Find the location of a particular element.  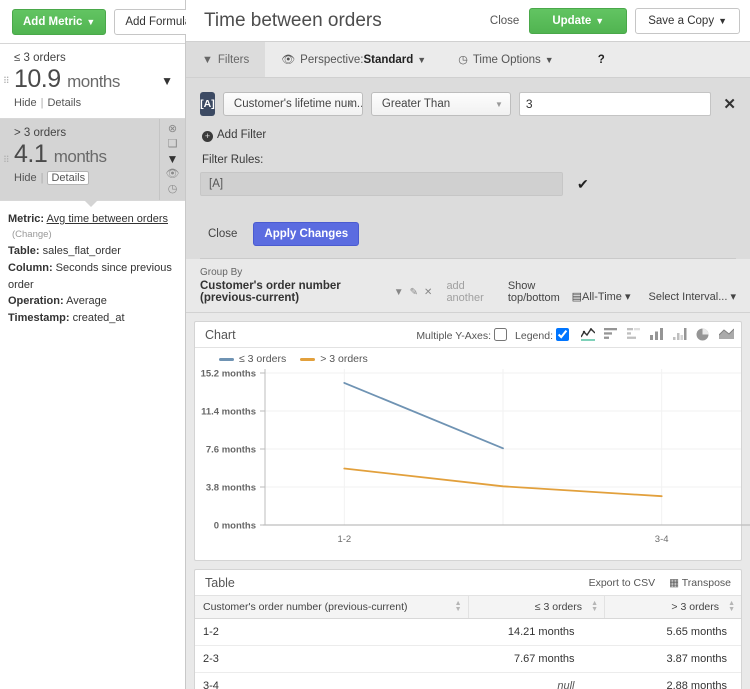

filter-rule-expression: [A] is located at coordinates (381, 184).